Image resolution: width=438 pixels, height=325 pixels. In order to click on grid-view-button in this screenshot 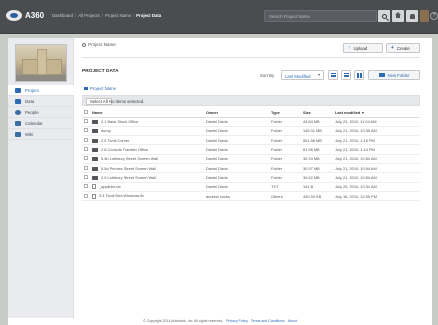, I will do `click(359, 75)`.